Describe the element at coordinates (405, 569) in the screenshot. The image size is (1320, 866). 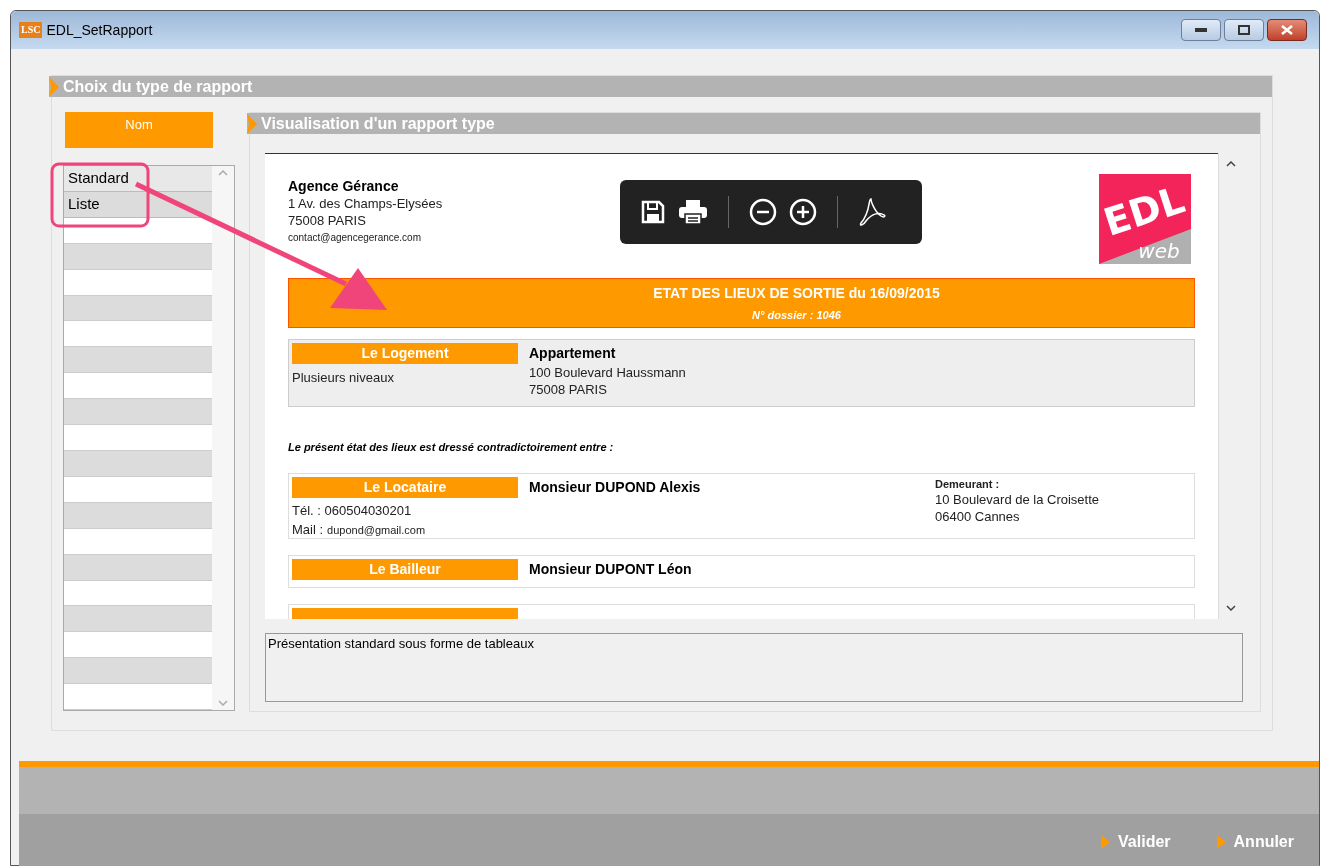
I see `section-label: Le Bailleur` at that location.